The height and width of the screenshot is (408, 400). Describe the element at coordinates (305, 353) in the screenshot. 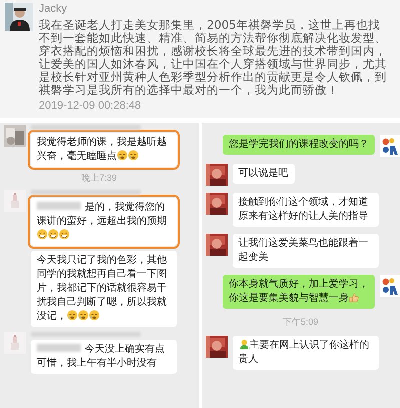

I see `message-bubble: 主要在网上认识了你这样的贵人` at that location.